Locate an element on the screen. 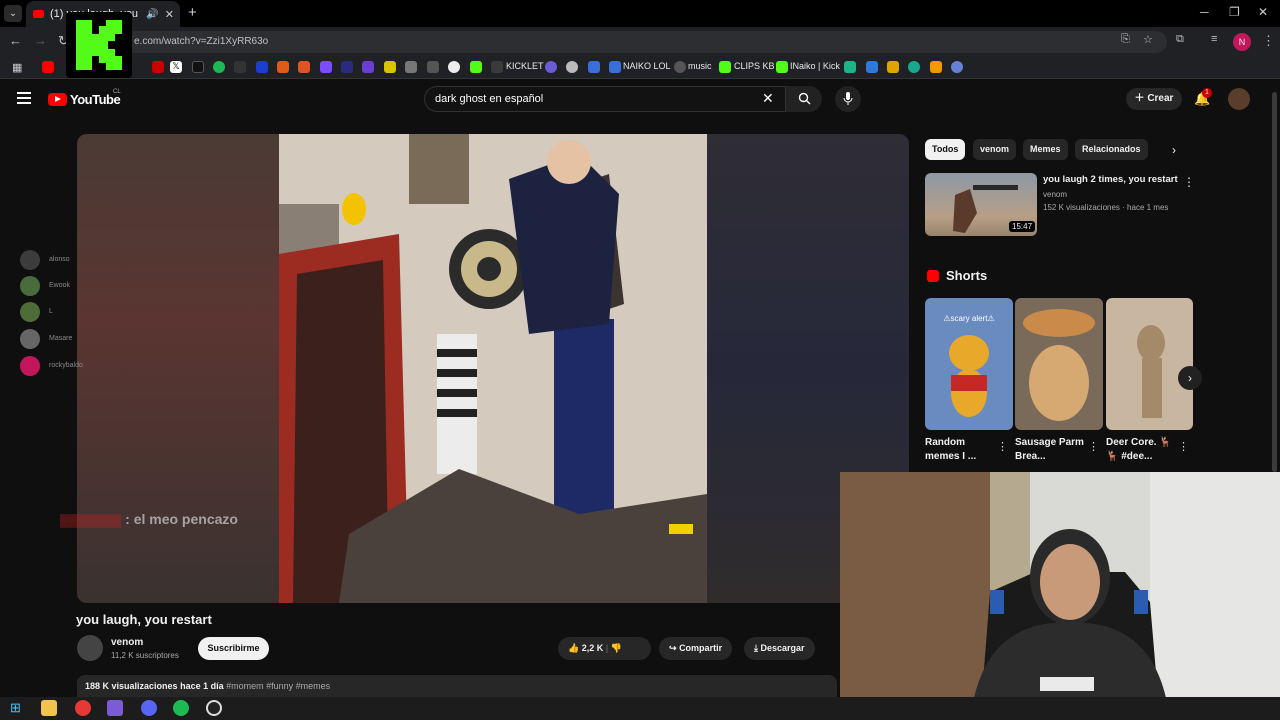 Image resolution: width=1280 pixels, height=720 pixels. address-bar: e.com/watch?v=Zzi1XyRR63o is located at coordinates (619, 42).